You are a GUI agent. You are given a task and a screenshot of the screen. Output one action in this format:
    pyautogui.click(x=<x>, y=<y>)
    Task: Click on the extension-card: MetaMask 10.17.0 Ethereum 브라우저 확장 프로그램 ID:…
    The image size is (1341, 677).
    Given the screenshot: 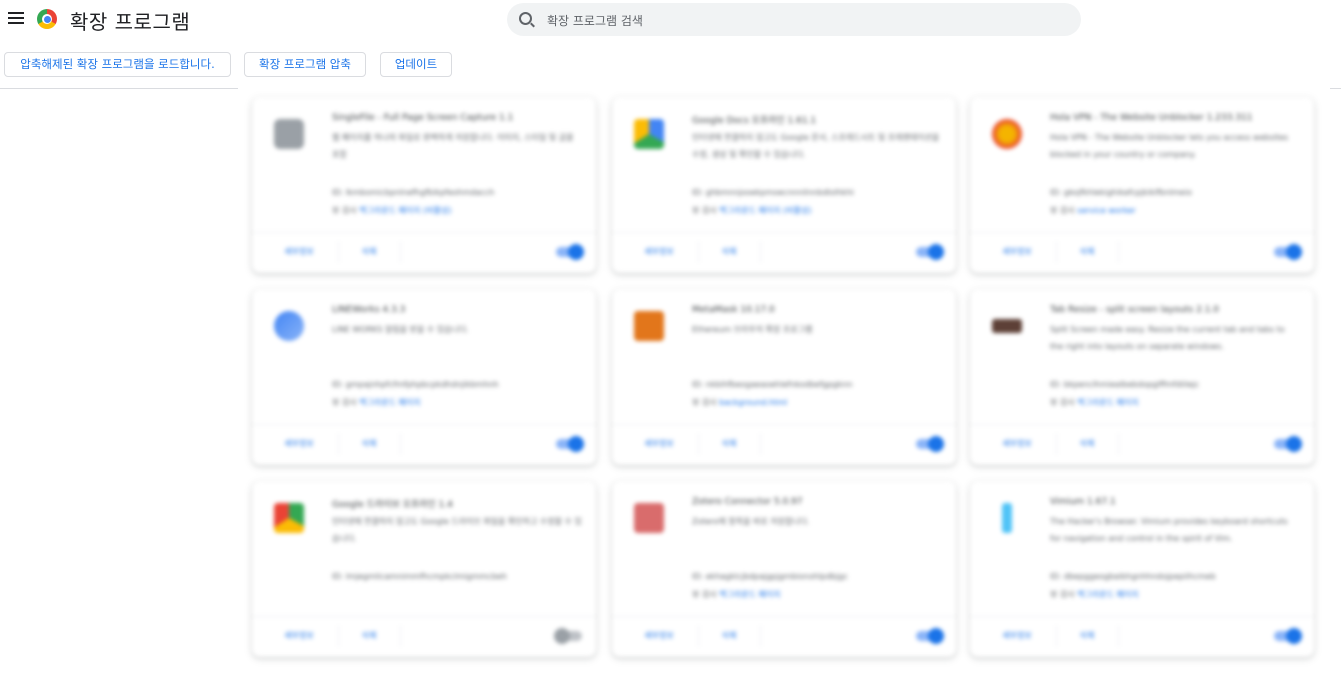 What is the action you would take?
    pyautogui.click(x=784, y=377)
    